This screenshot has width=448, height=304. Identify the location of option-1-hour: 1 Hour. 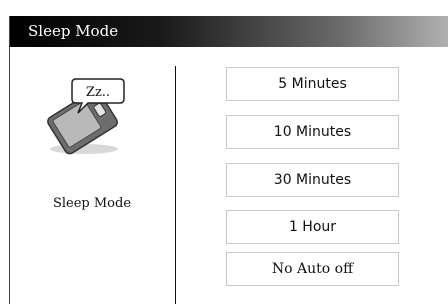
(312, 227).